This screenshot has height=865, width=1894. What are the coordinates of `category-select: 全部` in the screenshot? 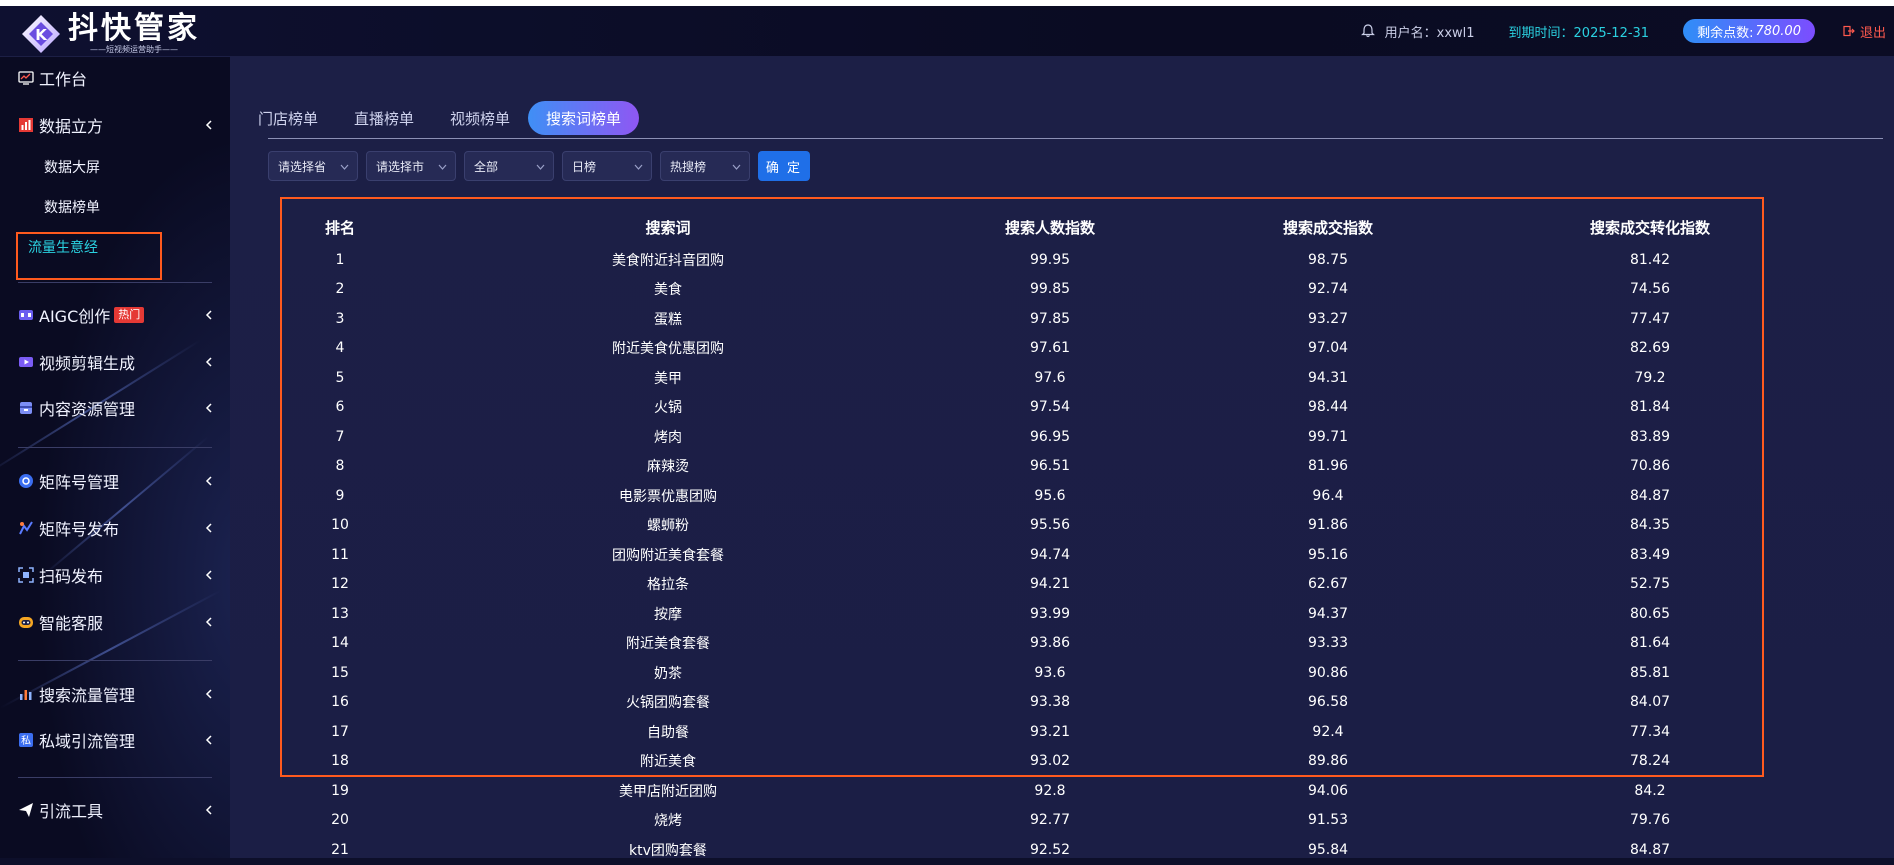 It's located at (509, 166).